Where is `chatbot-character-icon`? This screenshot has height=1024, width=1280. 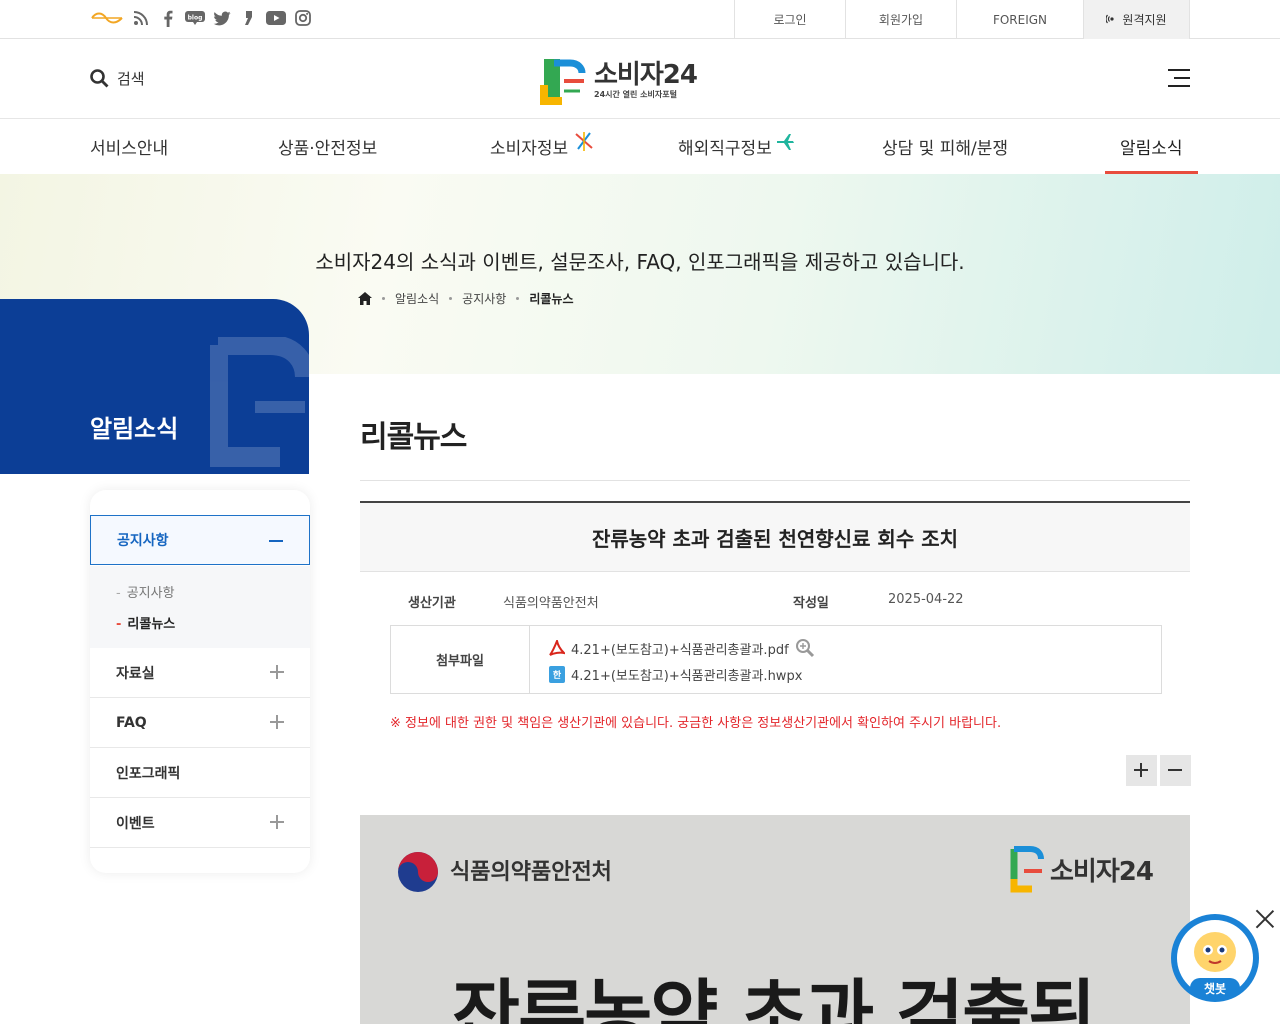
chatbot-character-icon is located at coordinates (1215, 952).